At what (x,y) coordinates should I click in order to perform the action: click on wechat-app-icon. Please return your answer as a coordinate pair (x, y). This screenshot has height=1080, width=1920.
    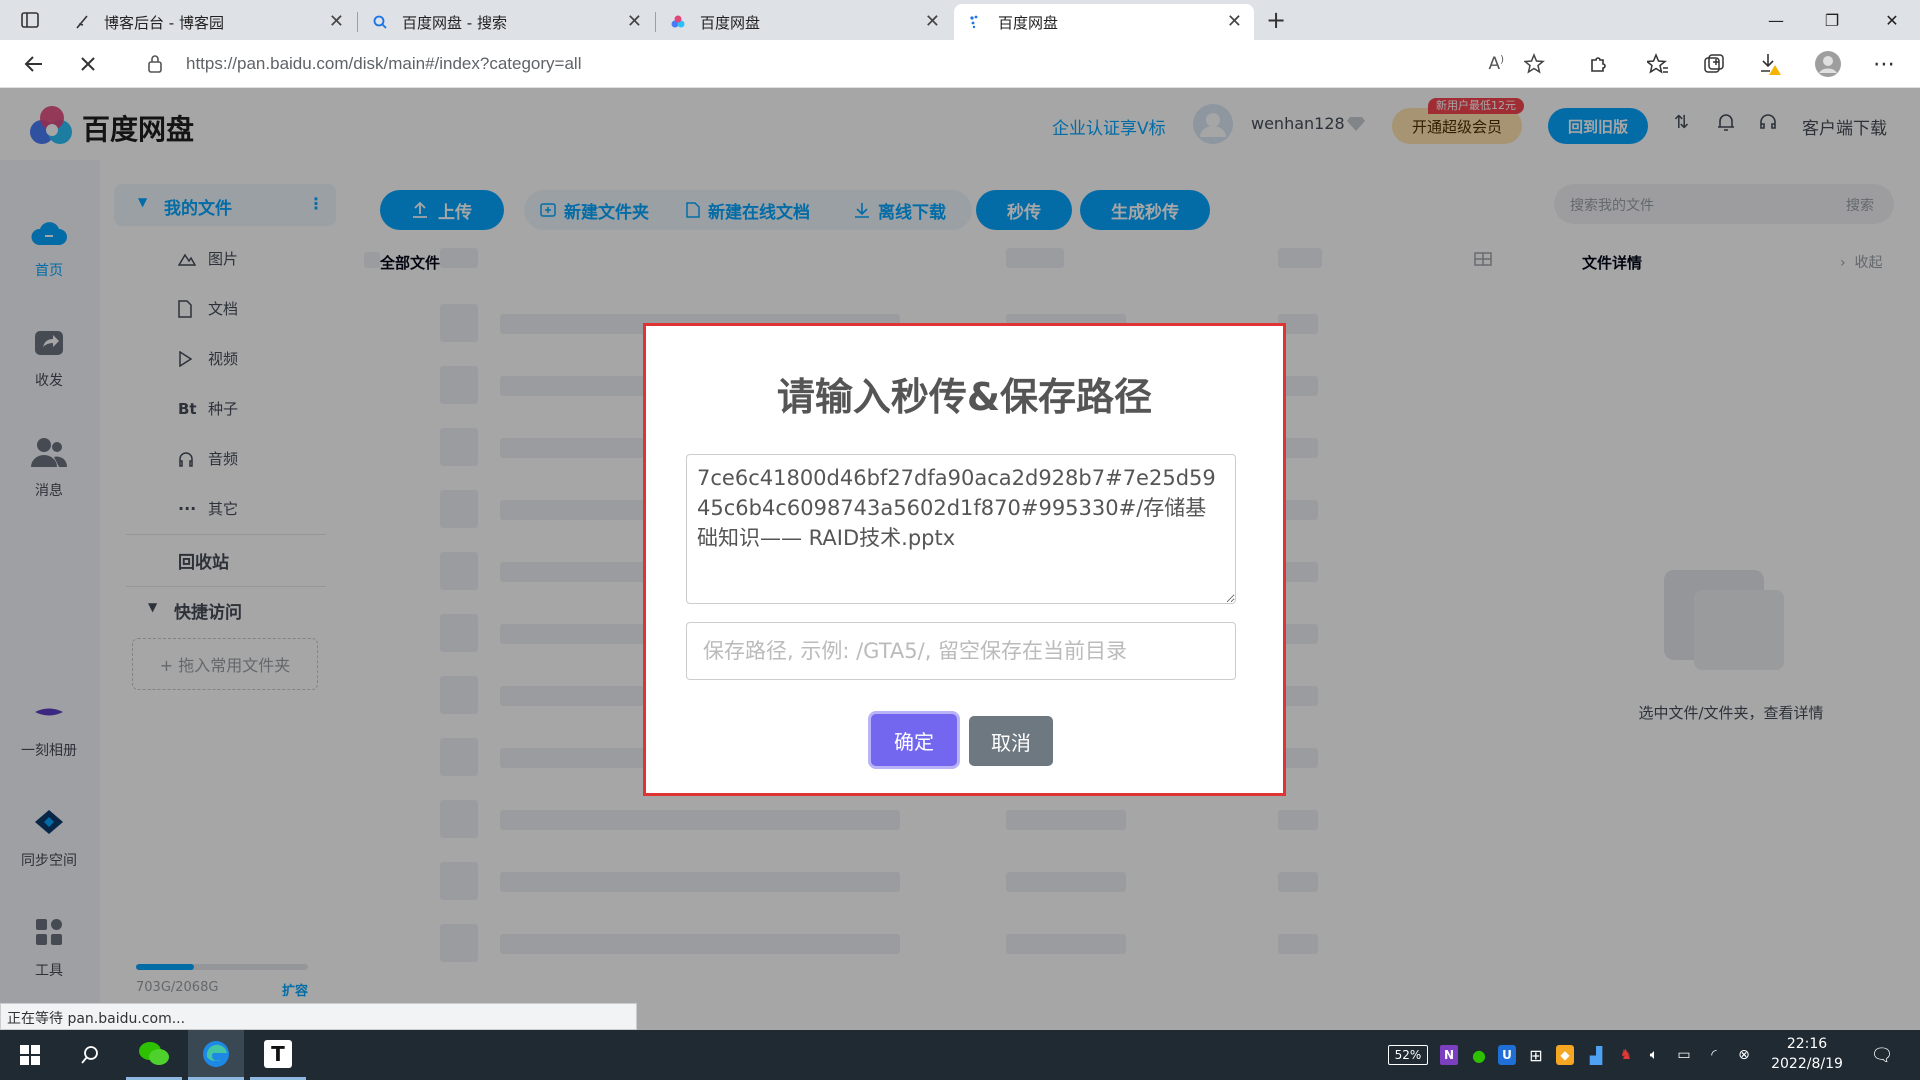
    Looking at the image, I should click on (154, 1055).